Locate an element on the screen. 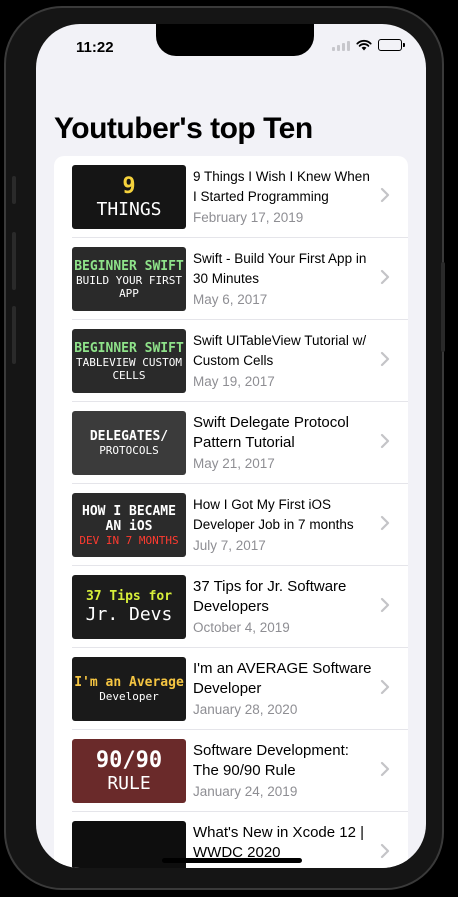 The width and height of the screenshot is (458, 897). thumbnail-caption-secondary: BUILD YOUR FIRST APP is located at coordinates (129, 286).